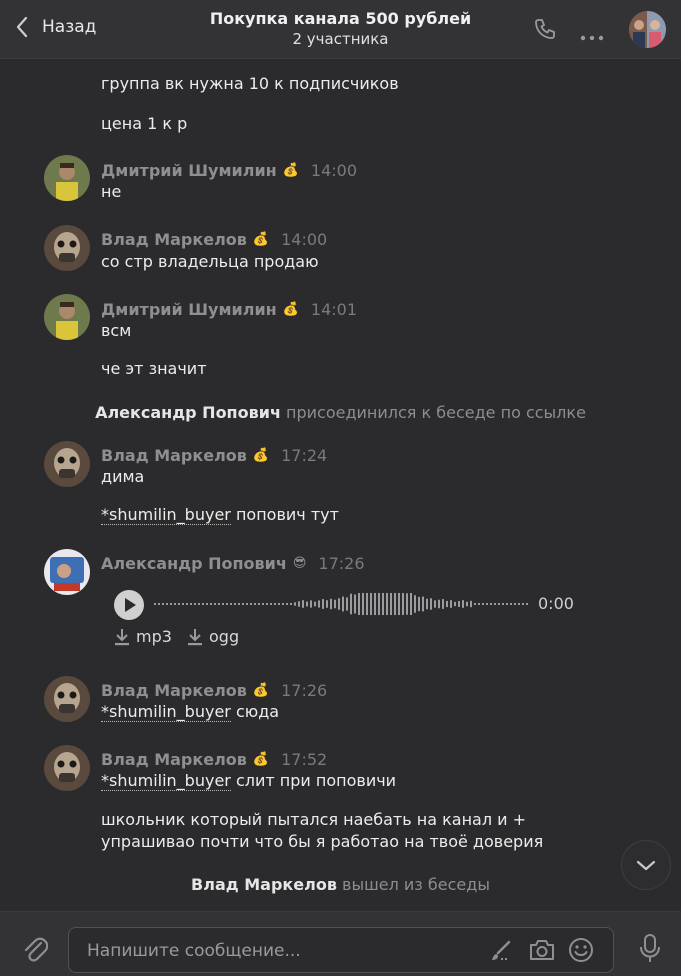 The width and height of the screenshot is (681, 976). Describe the element at coordinates (542, 952) in the screenshot. I see `camera-button` at that location.